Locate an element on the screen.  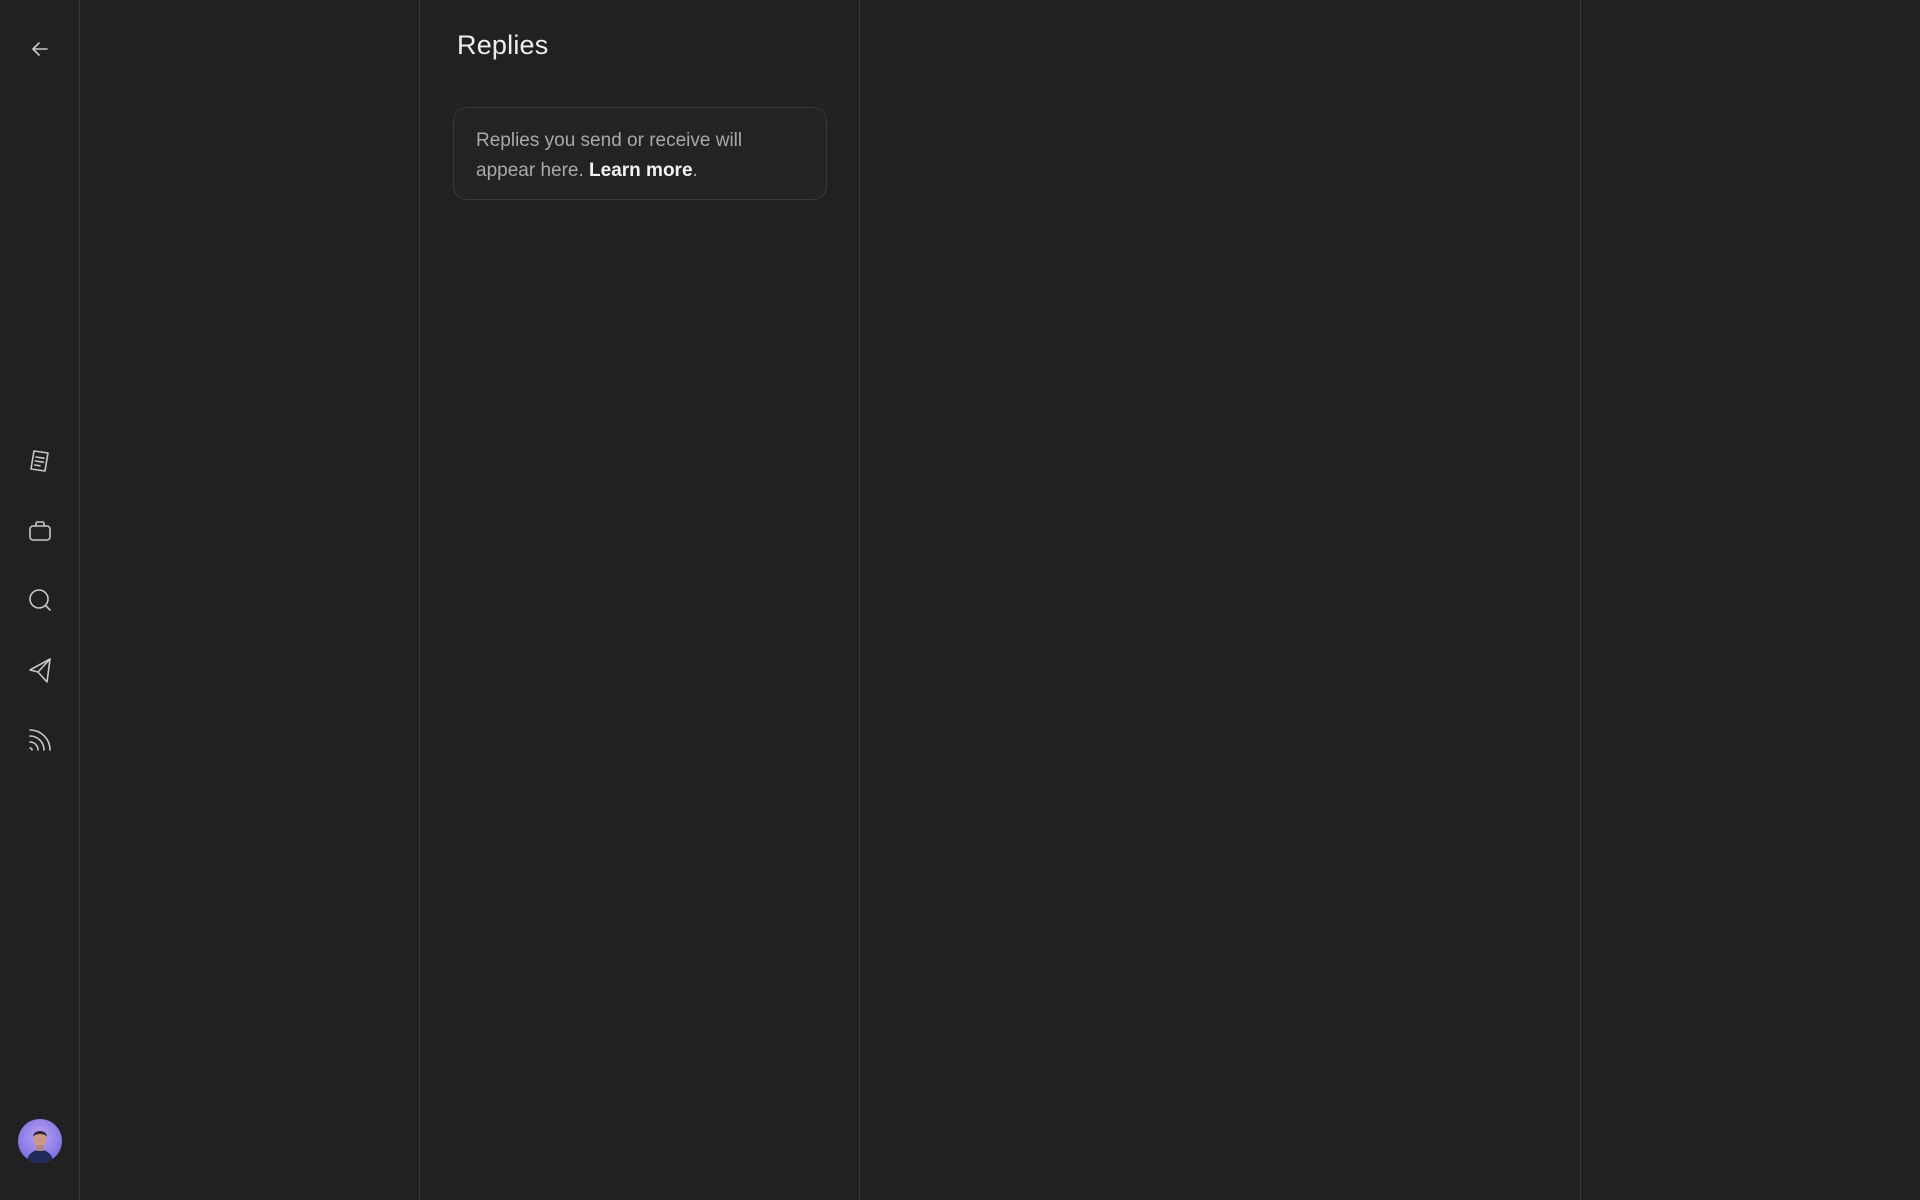
briefcase-icon is located at coordinates (40, 531).